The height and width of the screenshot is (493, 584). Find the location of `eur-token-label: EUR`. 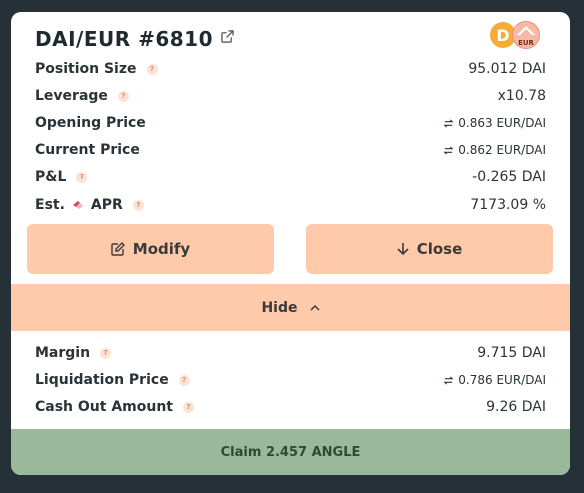

eur-token-label: EUR is located at coordinates (526, 43).